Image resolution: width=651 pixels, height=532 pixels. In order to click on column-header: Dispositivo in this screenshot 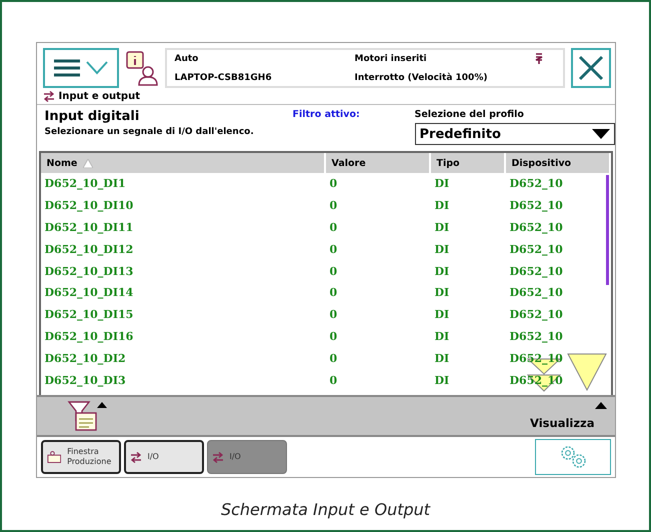, I will do `click(558, 163)`.